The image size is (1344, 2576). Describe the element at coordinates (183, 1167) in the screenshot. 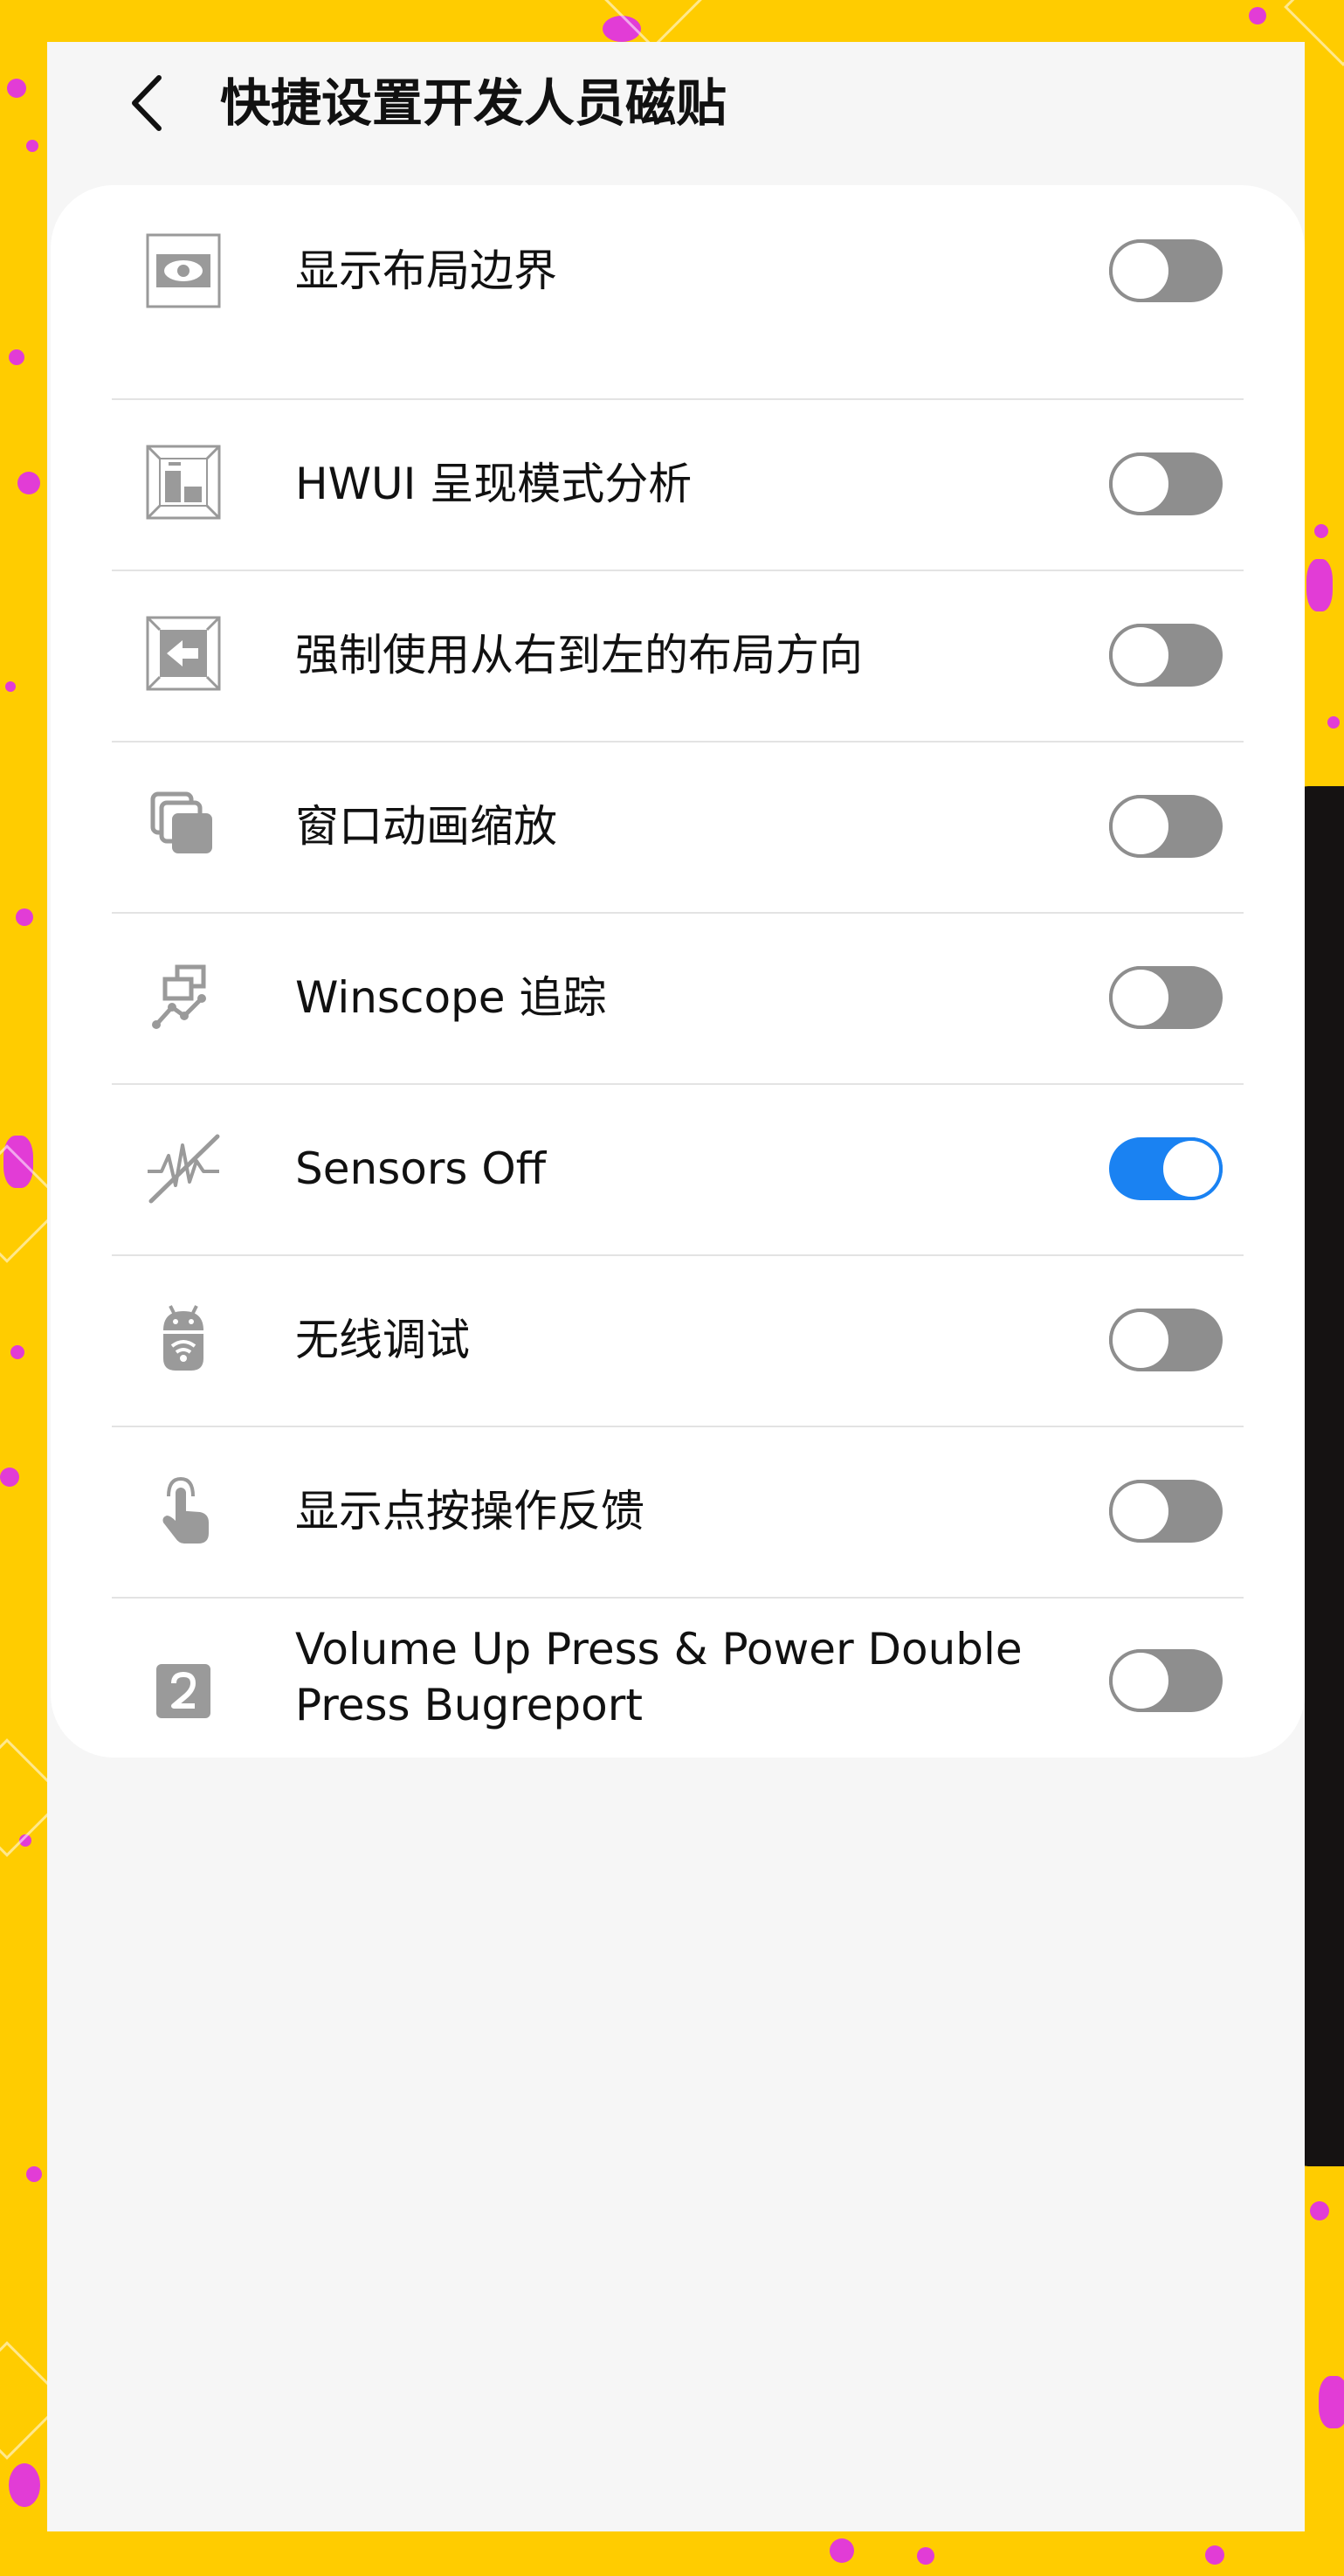

I see `sensors-off-icon` at that location.